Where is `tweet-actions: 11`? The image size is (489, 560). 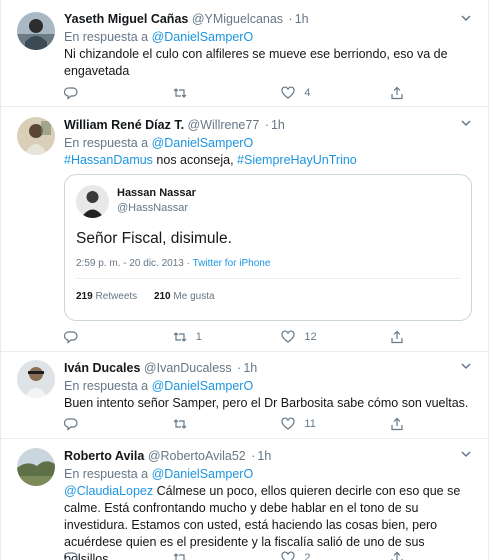 tweet-actions: 11 is located at coordinates (236, 424).